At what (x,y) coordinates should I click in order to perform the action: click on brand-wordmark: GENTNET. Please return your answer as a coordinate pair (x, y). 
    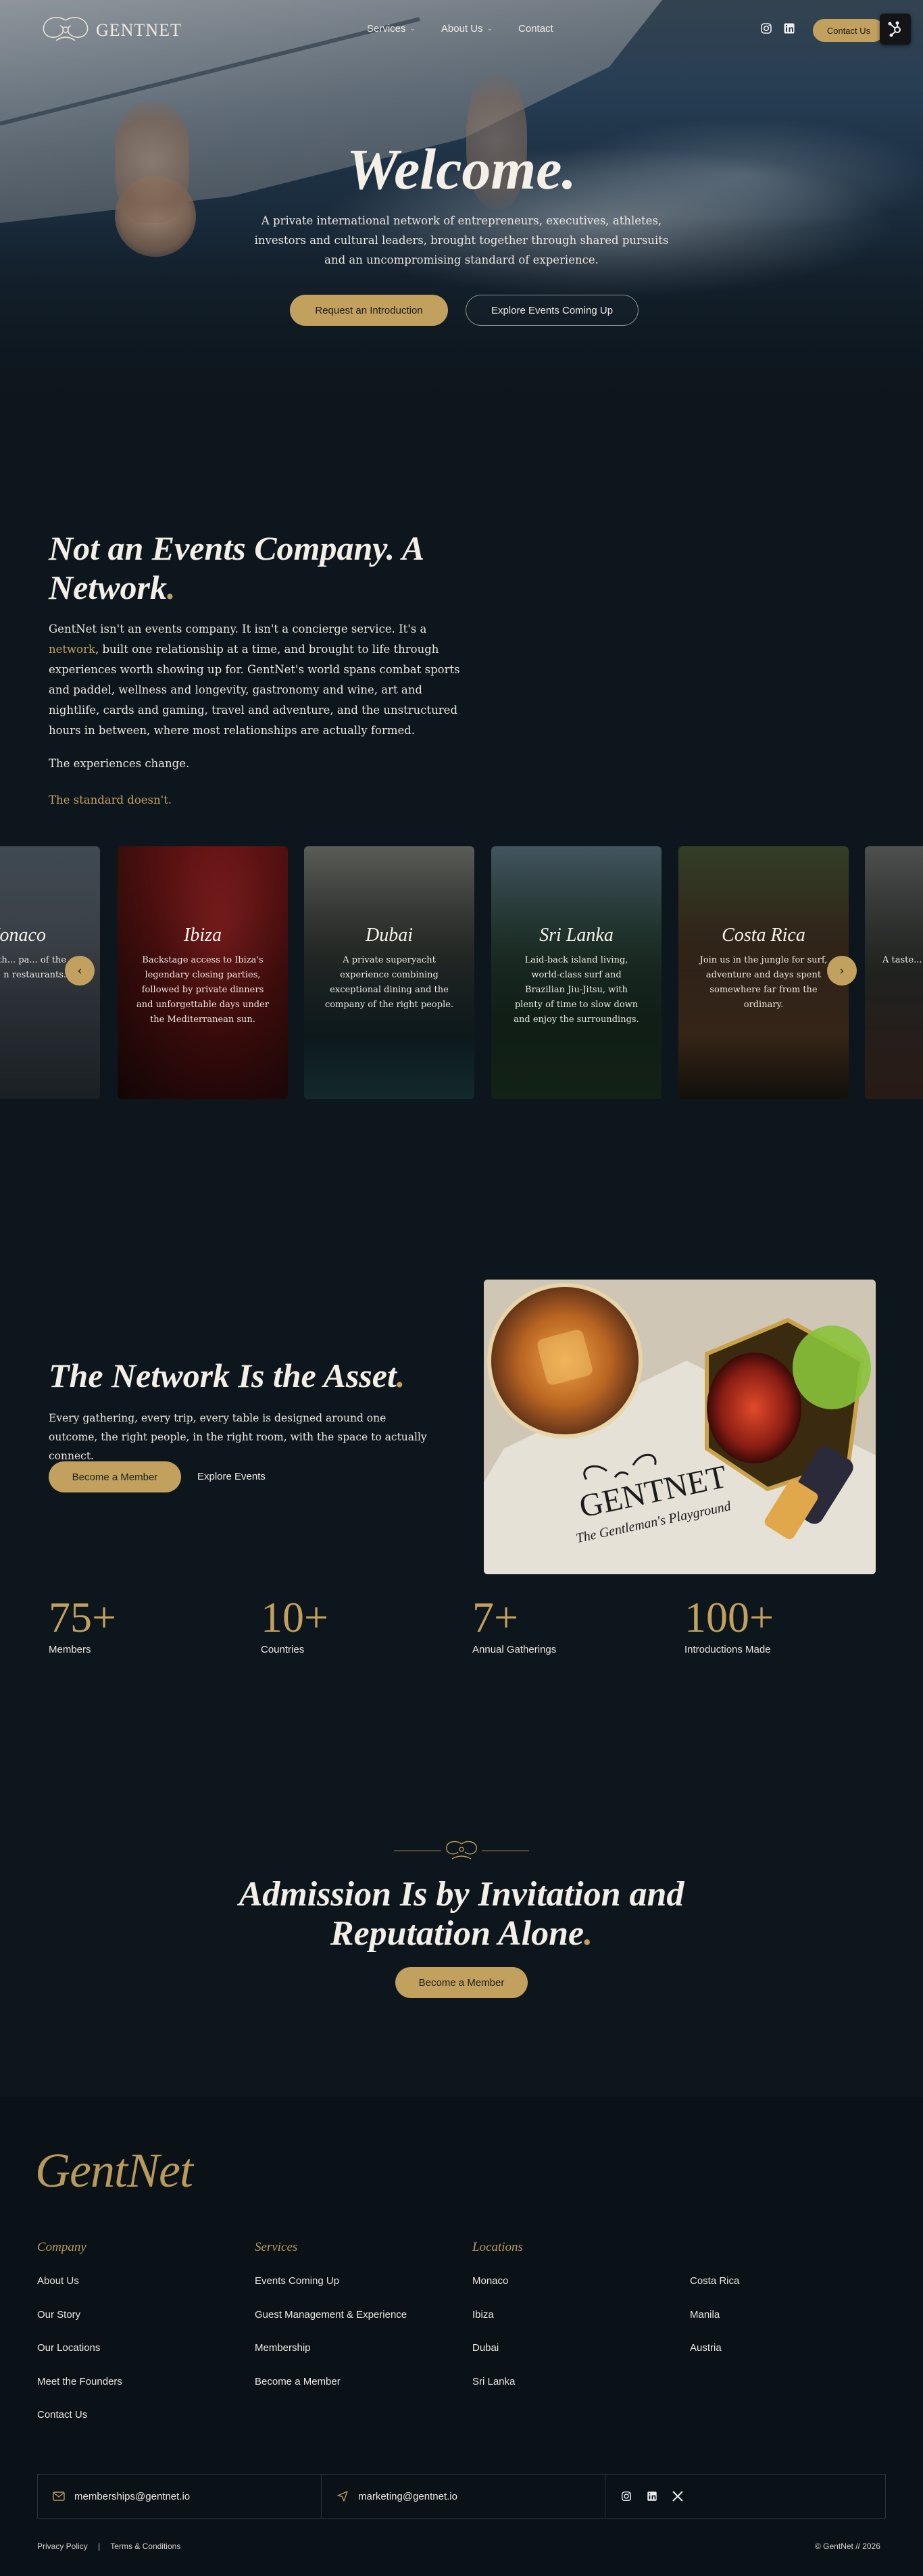
    Looking at the image, I should click on (139, 31).